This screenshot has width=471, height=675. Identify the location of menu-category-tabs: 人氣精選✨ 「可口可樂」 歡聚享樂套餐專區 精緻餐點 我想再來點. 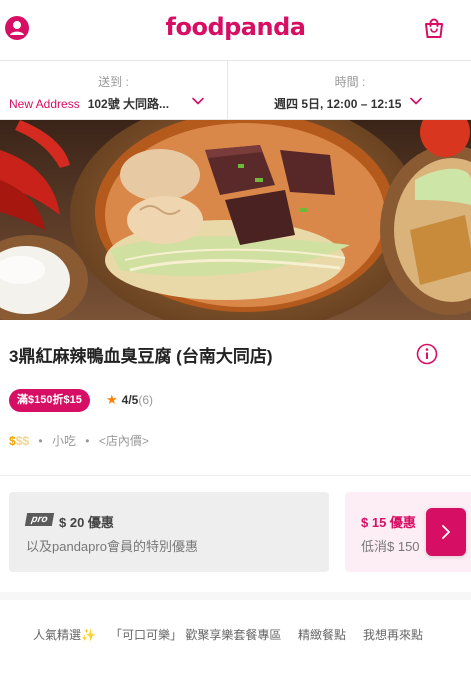
(235, 636).